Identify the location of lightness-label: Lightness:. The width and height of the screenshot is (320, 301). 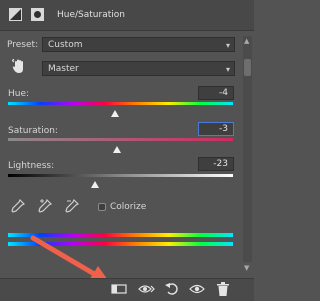
(31, 166).